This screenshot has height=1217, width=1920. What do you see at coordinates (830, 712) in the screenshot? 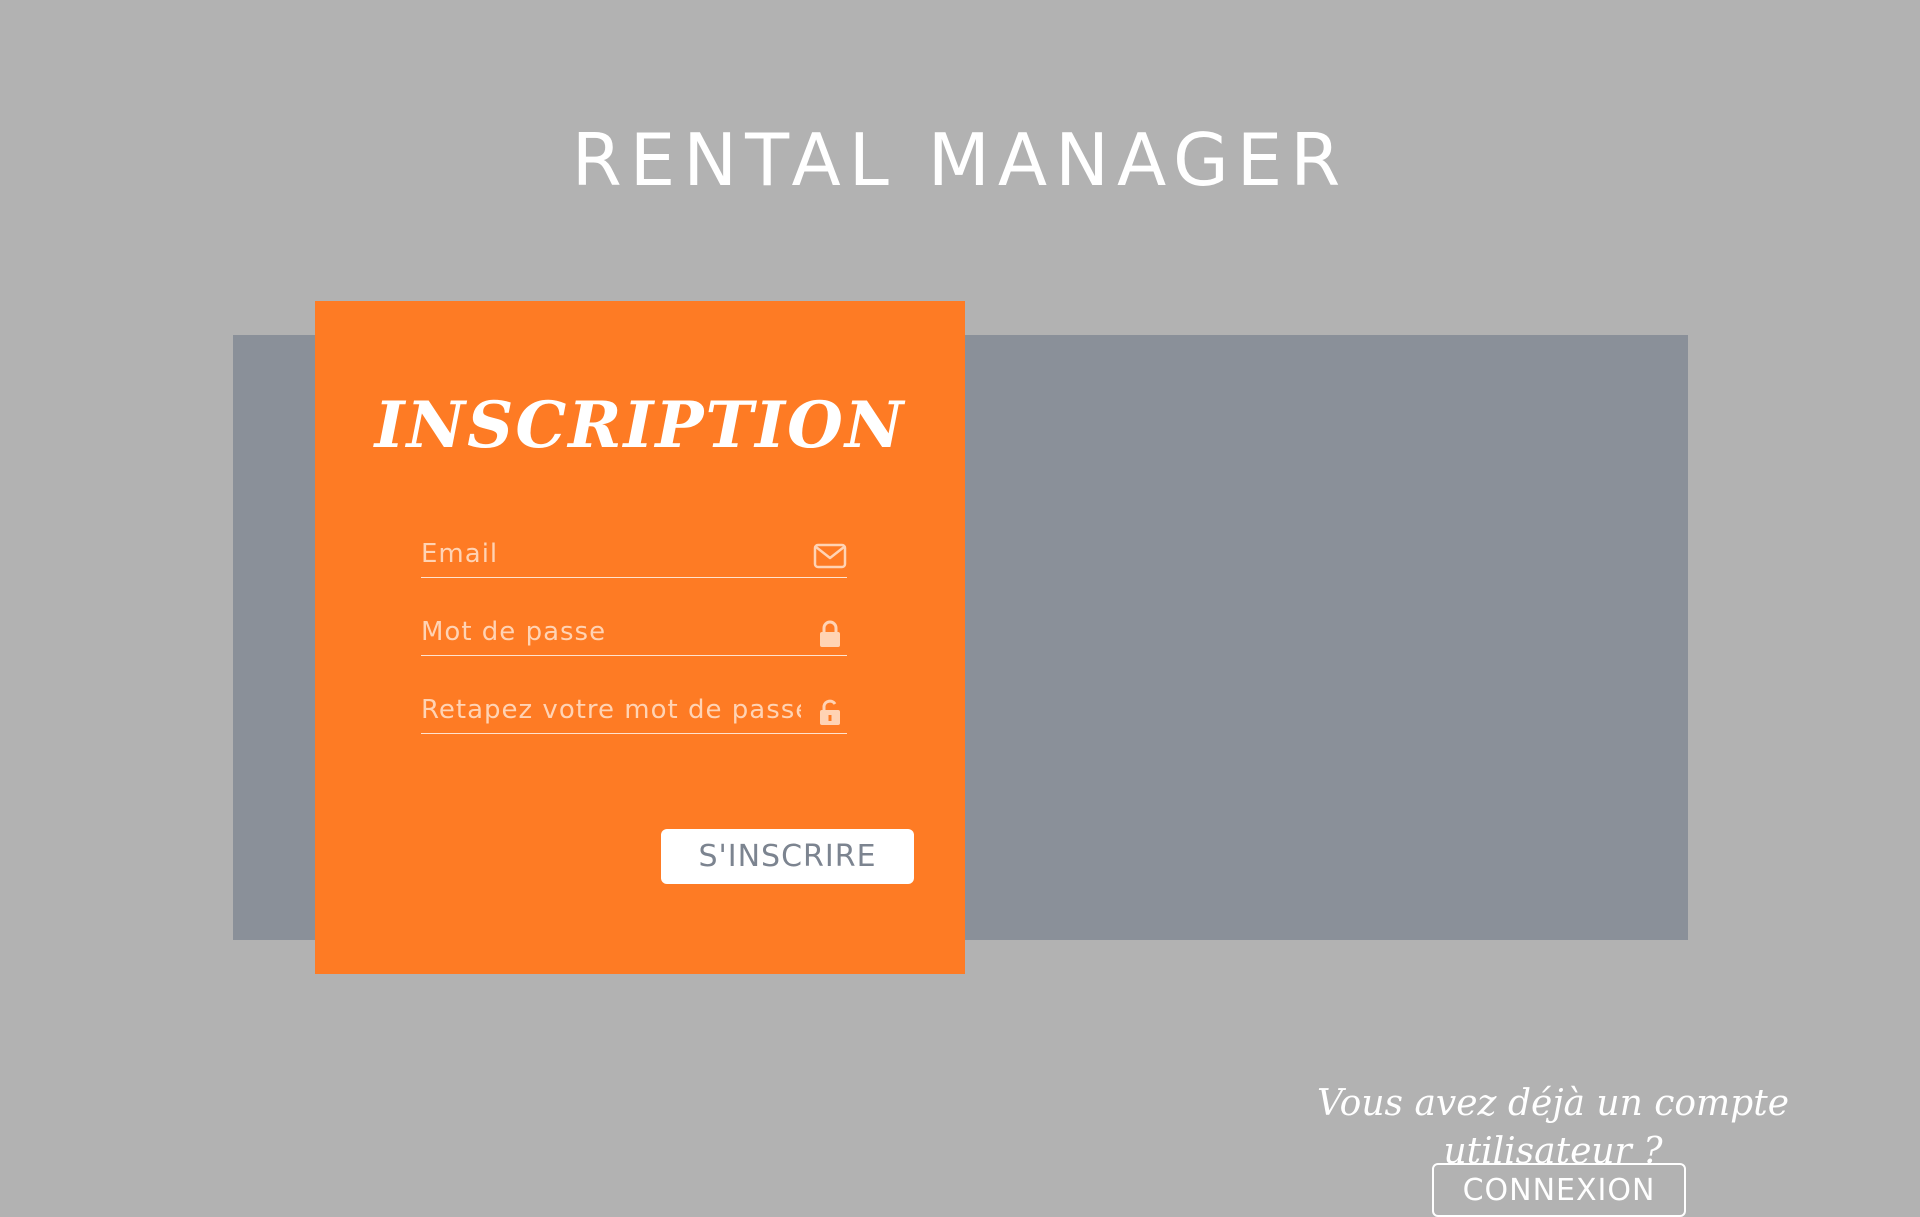
I see `lock-open-icon` at bounding box center [830, 712].